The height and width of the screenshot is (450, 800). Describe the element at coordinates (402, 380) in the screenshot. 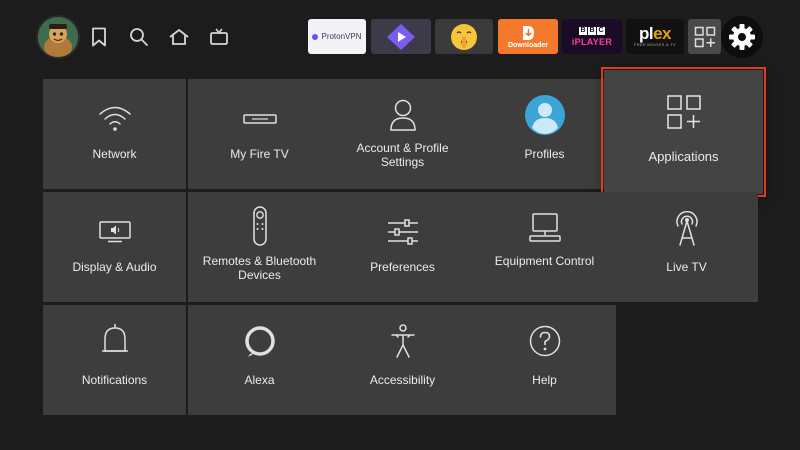

I see `tile-label: Accessibility` at that location.